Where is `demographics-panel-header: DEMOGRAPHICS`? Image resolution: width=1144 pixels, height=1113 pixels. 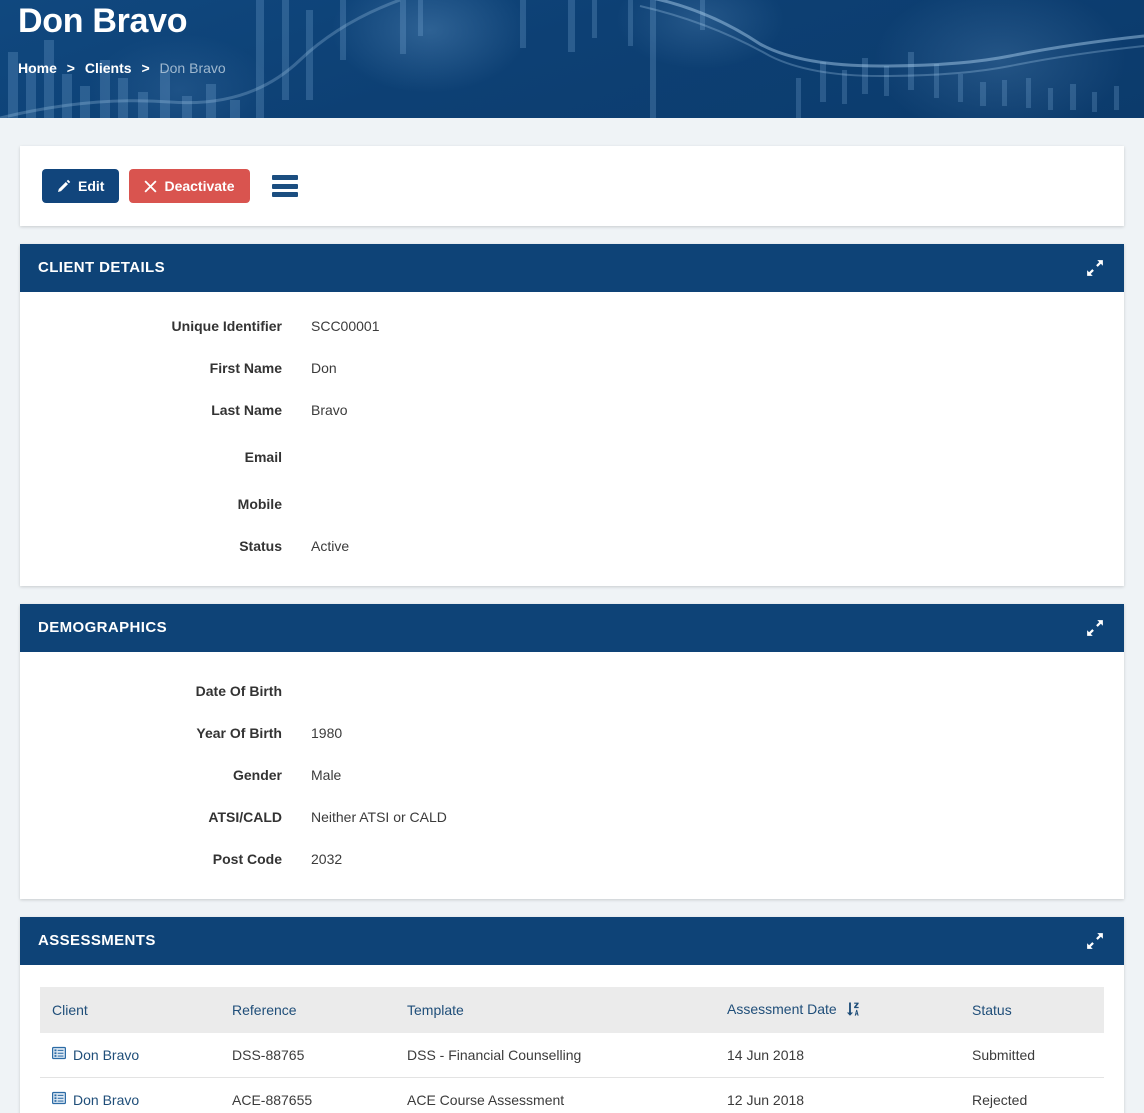
demographics-panel-header: DEMOGRAPHICS is located at coordinates (572, 628).